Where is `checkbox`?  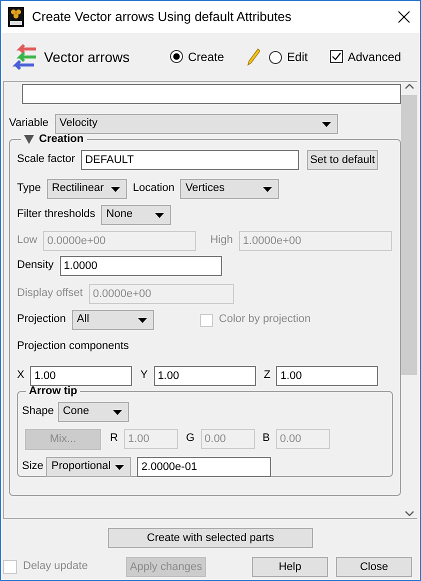 checkbox is located at coordinates (336, 57).